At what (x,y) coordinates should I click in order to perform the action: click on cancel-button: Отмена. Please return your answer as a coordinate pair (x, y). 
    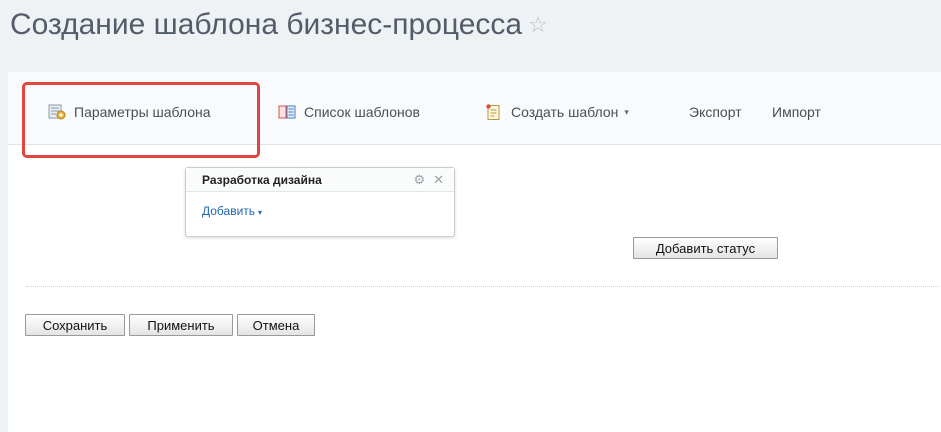
    Looking at the image, I should click on (276, 325).